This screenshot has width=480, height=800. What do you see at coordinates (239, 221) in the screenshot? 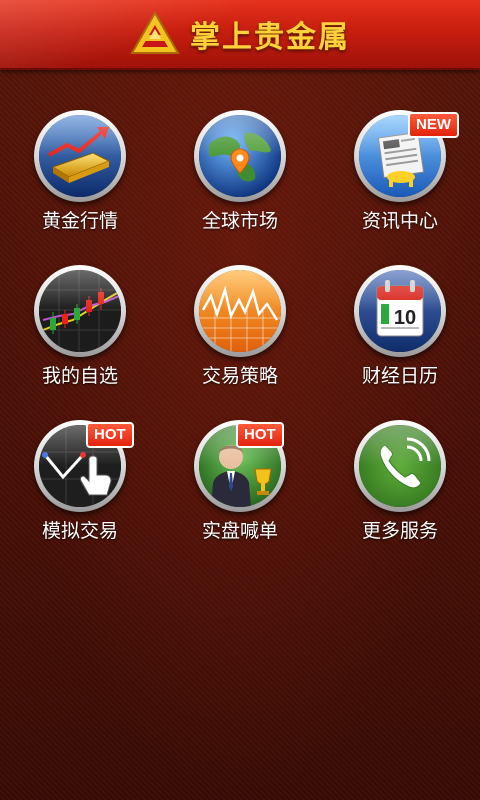
I see `menu-item-label: 全球市场` at bounding box center [239, 221].